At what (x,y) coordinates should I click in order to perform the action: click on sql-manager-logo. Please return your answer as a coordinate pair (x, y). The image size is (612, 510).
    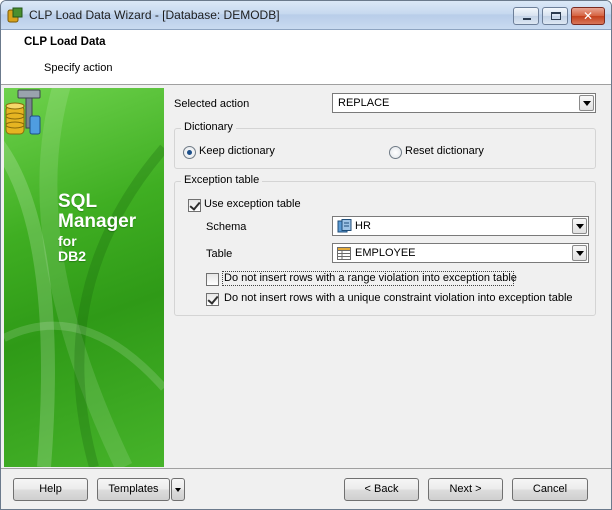
    Looking at the image, I should click on (23, 112).